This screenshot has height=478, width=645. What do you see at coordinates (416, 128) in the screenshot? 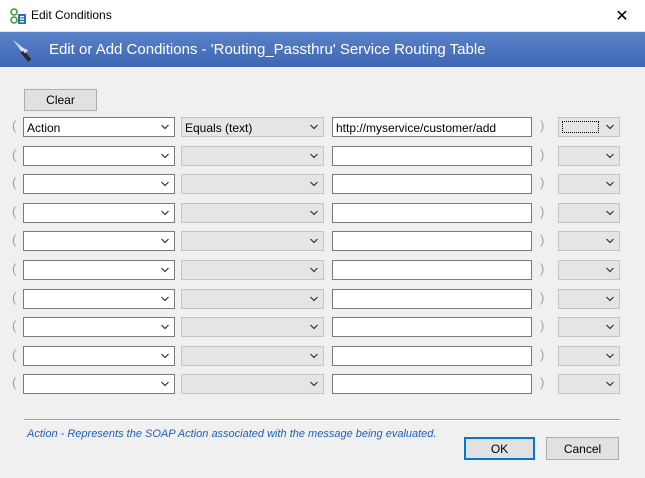
I see `value-input-text: http://myservice/customer/add` at bounding box center [416, 128].